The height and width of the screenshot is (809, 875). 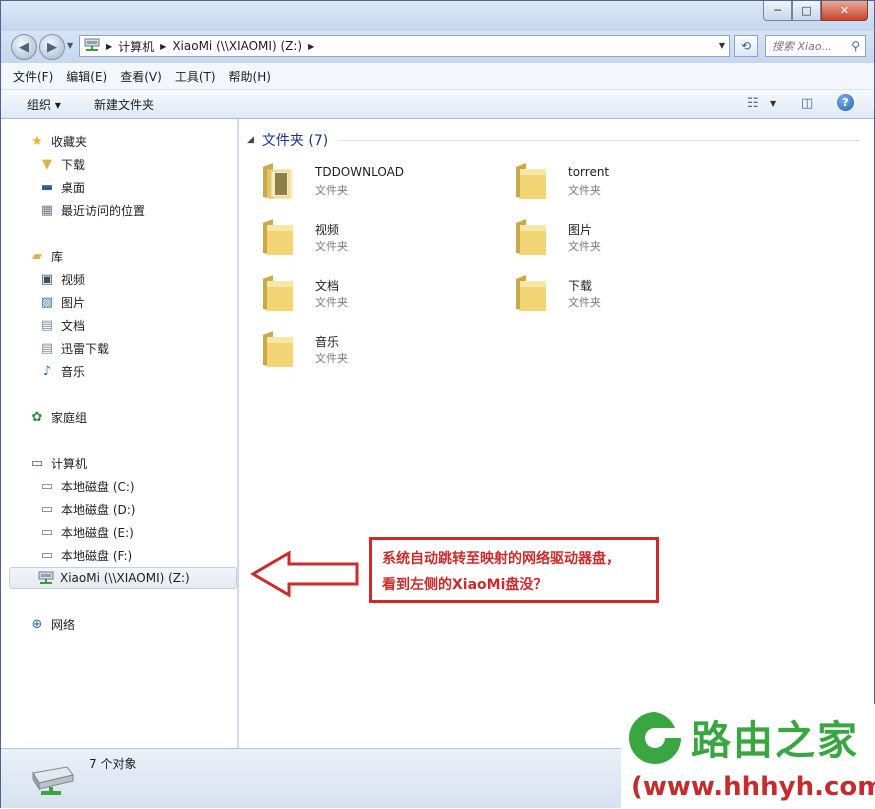 I want to click on sidebar-item-label: 迅雷下载, so click(x=85, y=349).